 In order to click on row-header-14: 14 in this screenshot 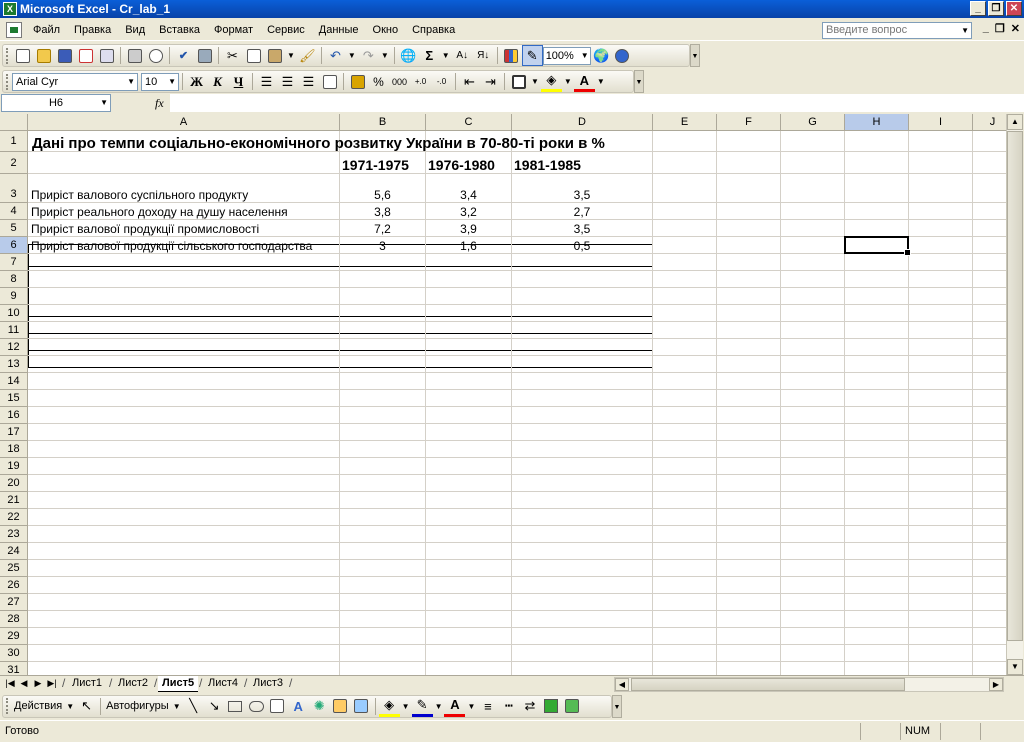, I will do `click(14, 381)`.